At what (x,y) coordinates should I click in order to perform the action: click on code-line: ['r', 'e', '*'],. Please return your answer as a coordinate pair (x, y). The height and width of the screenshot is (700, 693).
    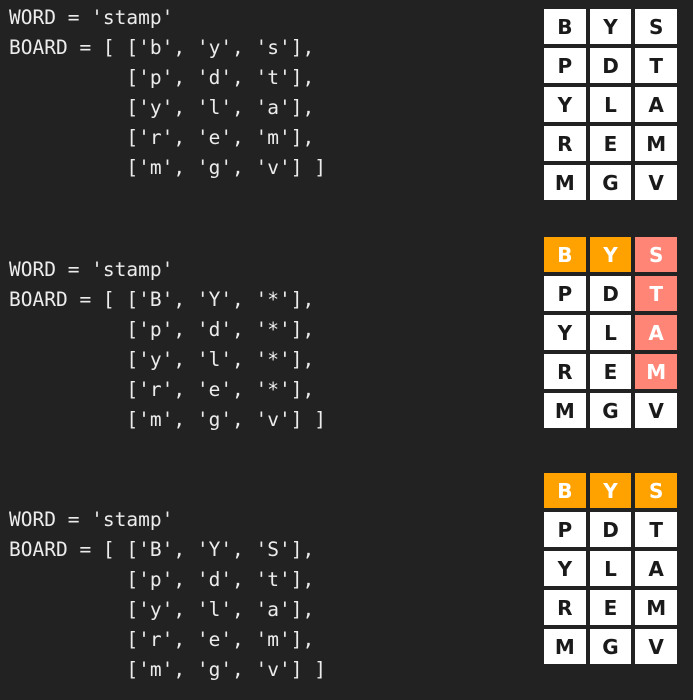
    Looking at the image, I should click on (162, 389).